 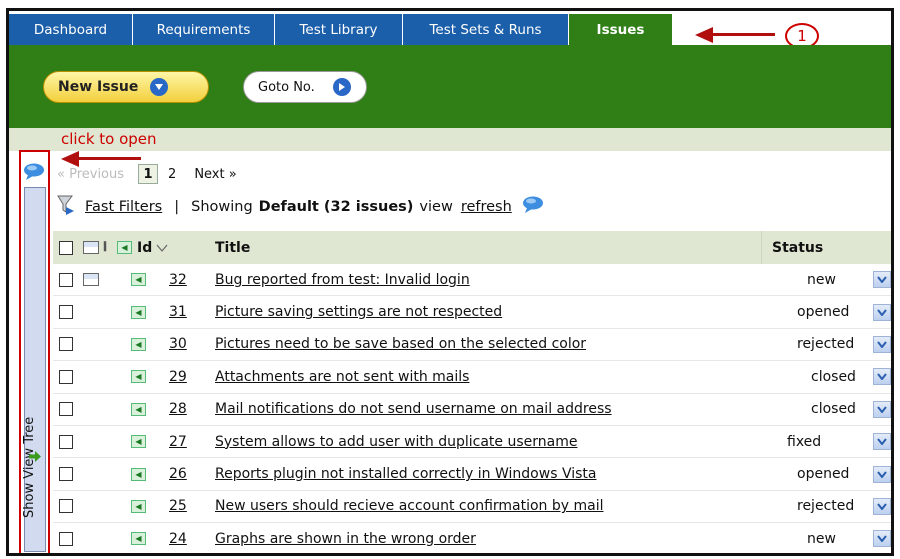 What do you see at coordinates (486, 207) in the screenshot?
I see `refresh-link: refresh` at bounding box center [486, 207].